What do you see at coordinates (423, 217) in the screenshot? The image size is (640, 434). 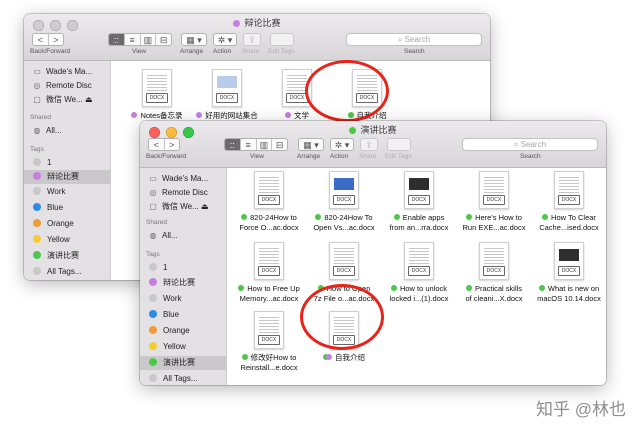 I see `file-name: Enable apps` at bounding box center [423, 217].